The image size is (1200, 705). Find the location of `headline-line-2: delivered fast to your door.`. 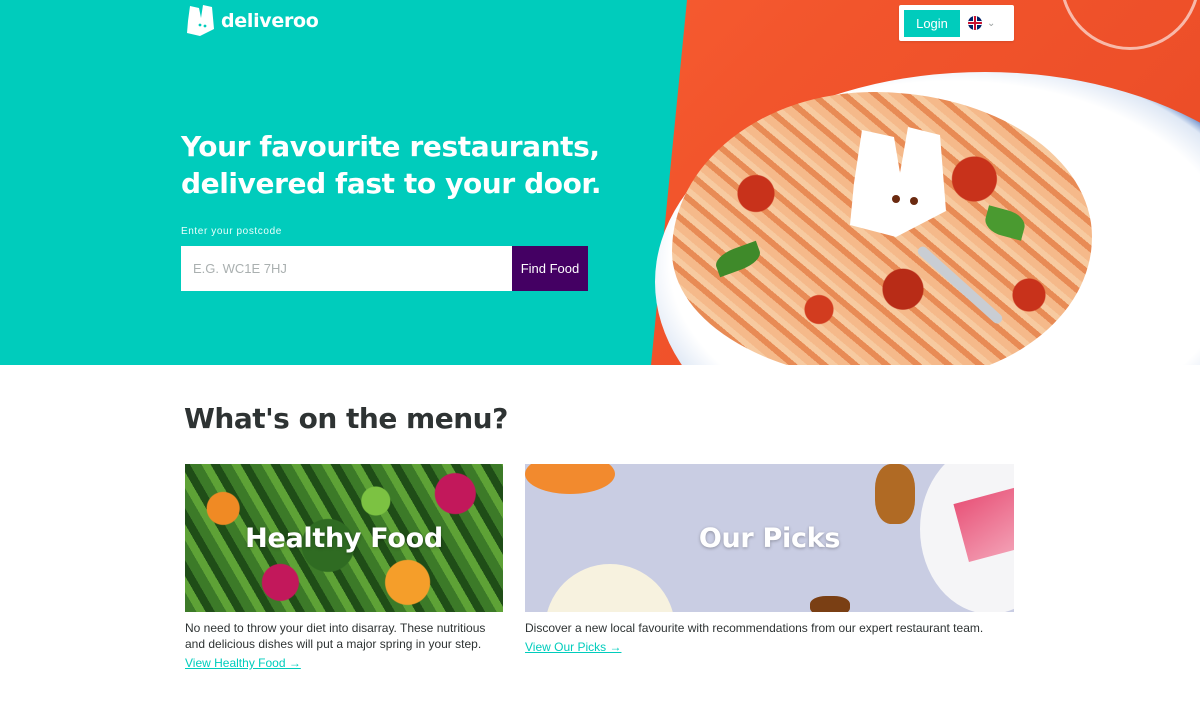

headline-line-2: delivered fast to your door. is located at coordinates (391, 183).